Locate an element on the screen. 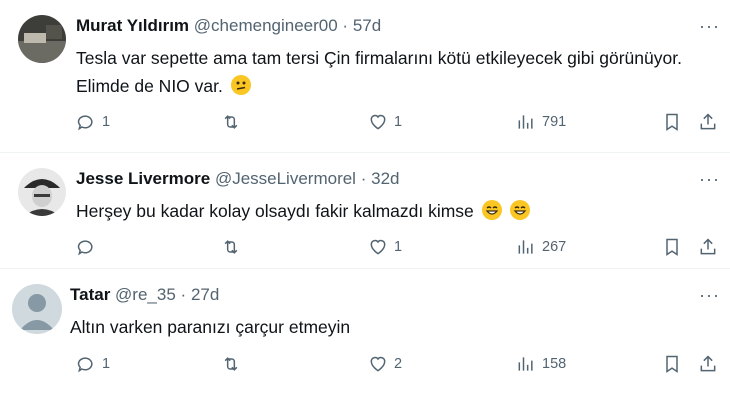 The image size is (730, 420). tweet-header: Tatar @re_35 · 27d is located at coordinates (144, 295).